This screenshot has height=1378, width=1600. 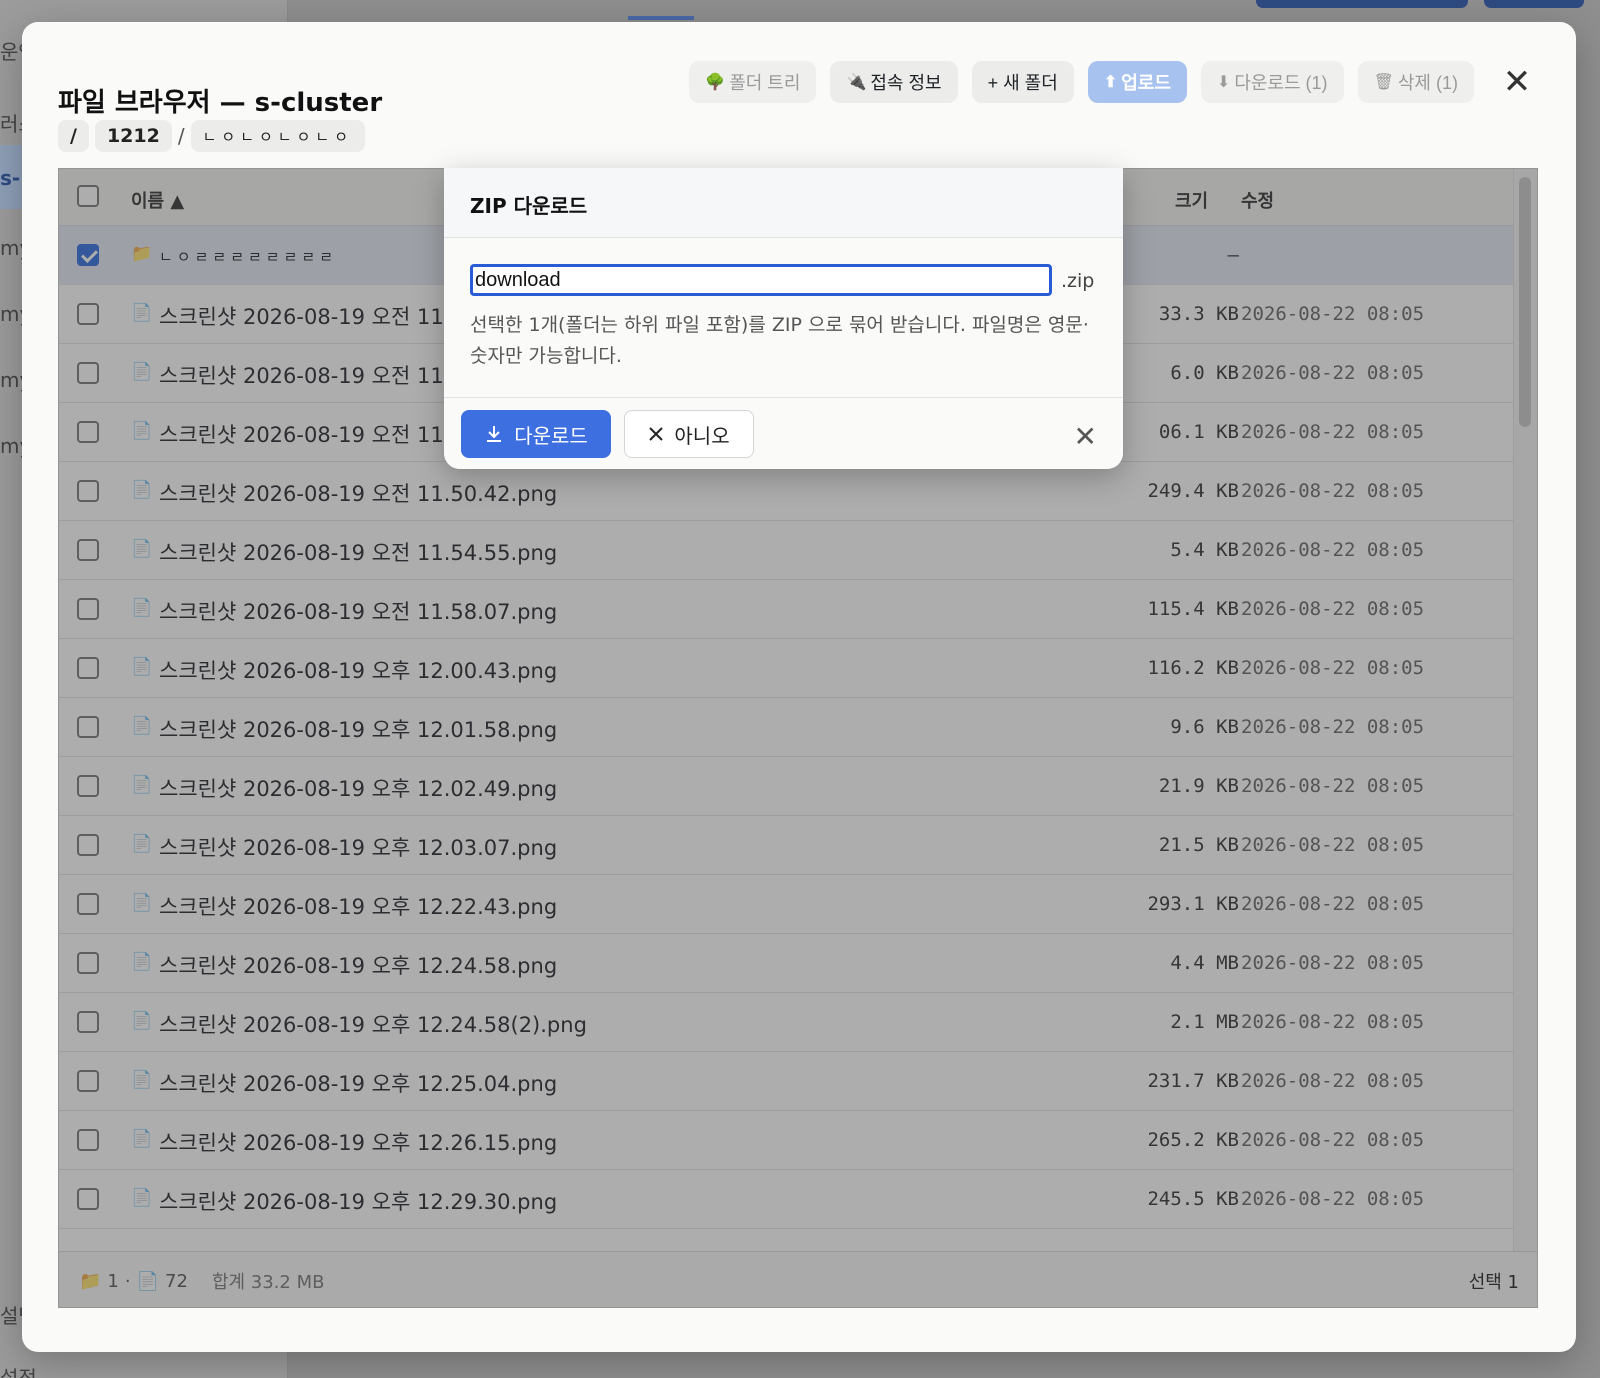 What do you see at coordinates (783, 433) in the screenshot?
I see `dialog-footer: 다운로드 아니오 ✕` at bounding box center [783, 433].